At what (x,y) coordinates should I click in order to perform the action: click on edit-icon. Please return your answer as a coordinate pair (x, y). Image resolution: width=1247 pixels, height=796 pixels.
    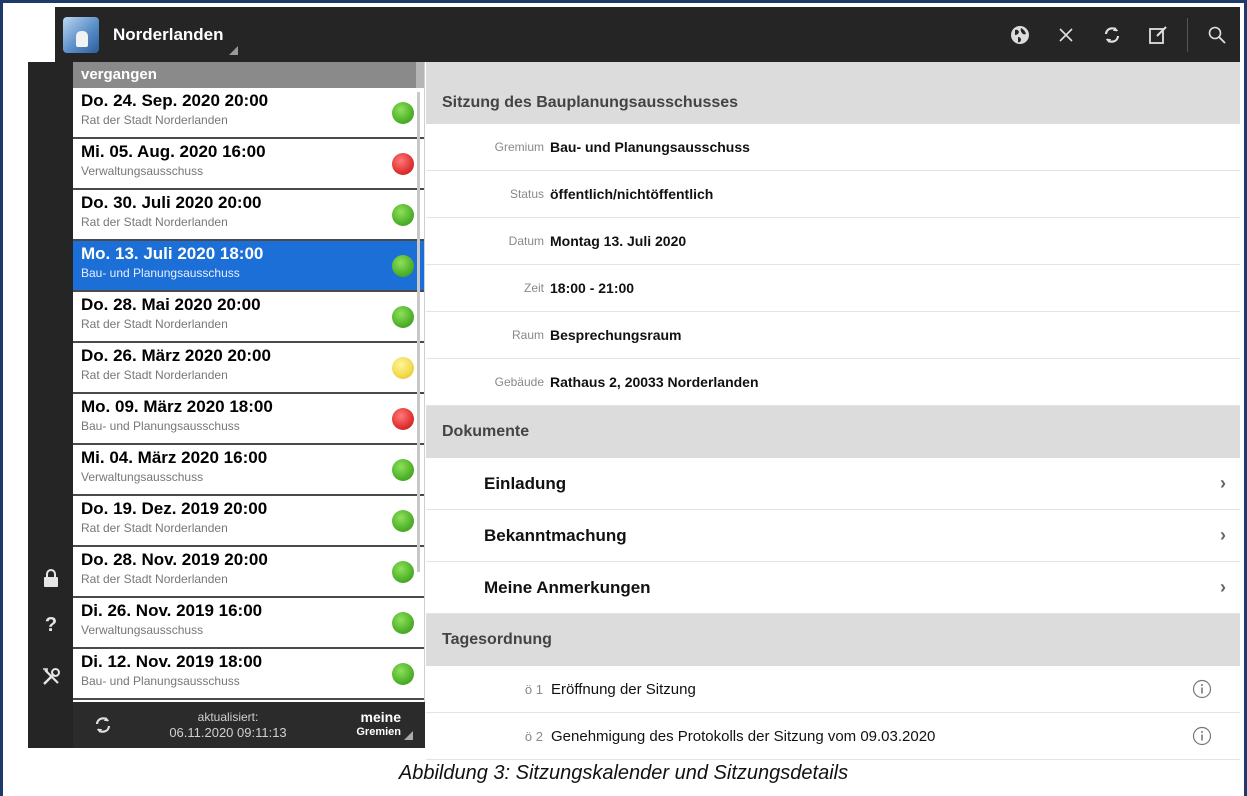
    Looking at the image, I should click on (1158, 34).